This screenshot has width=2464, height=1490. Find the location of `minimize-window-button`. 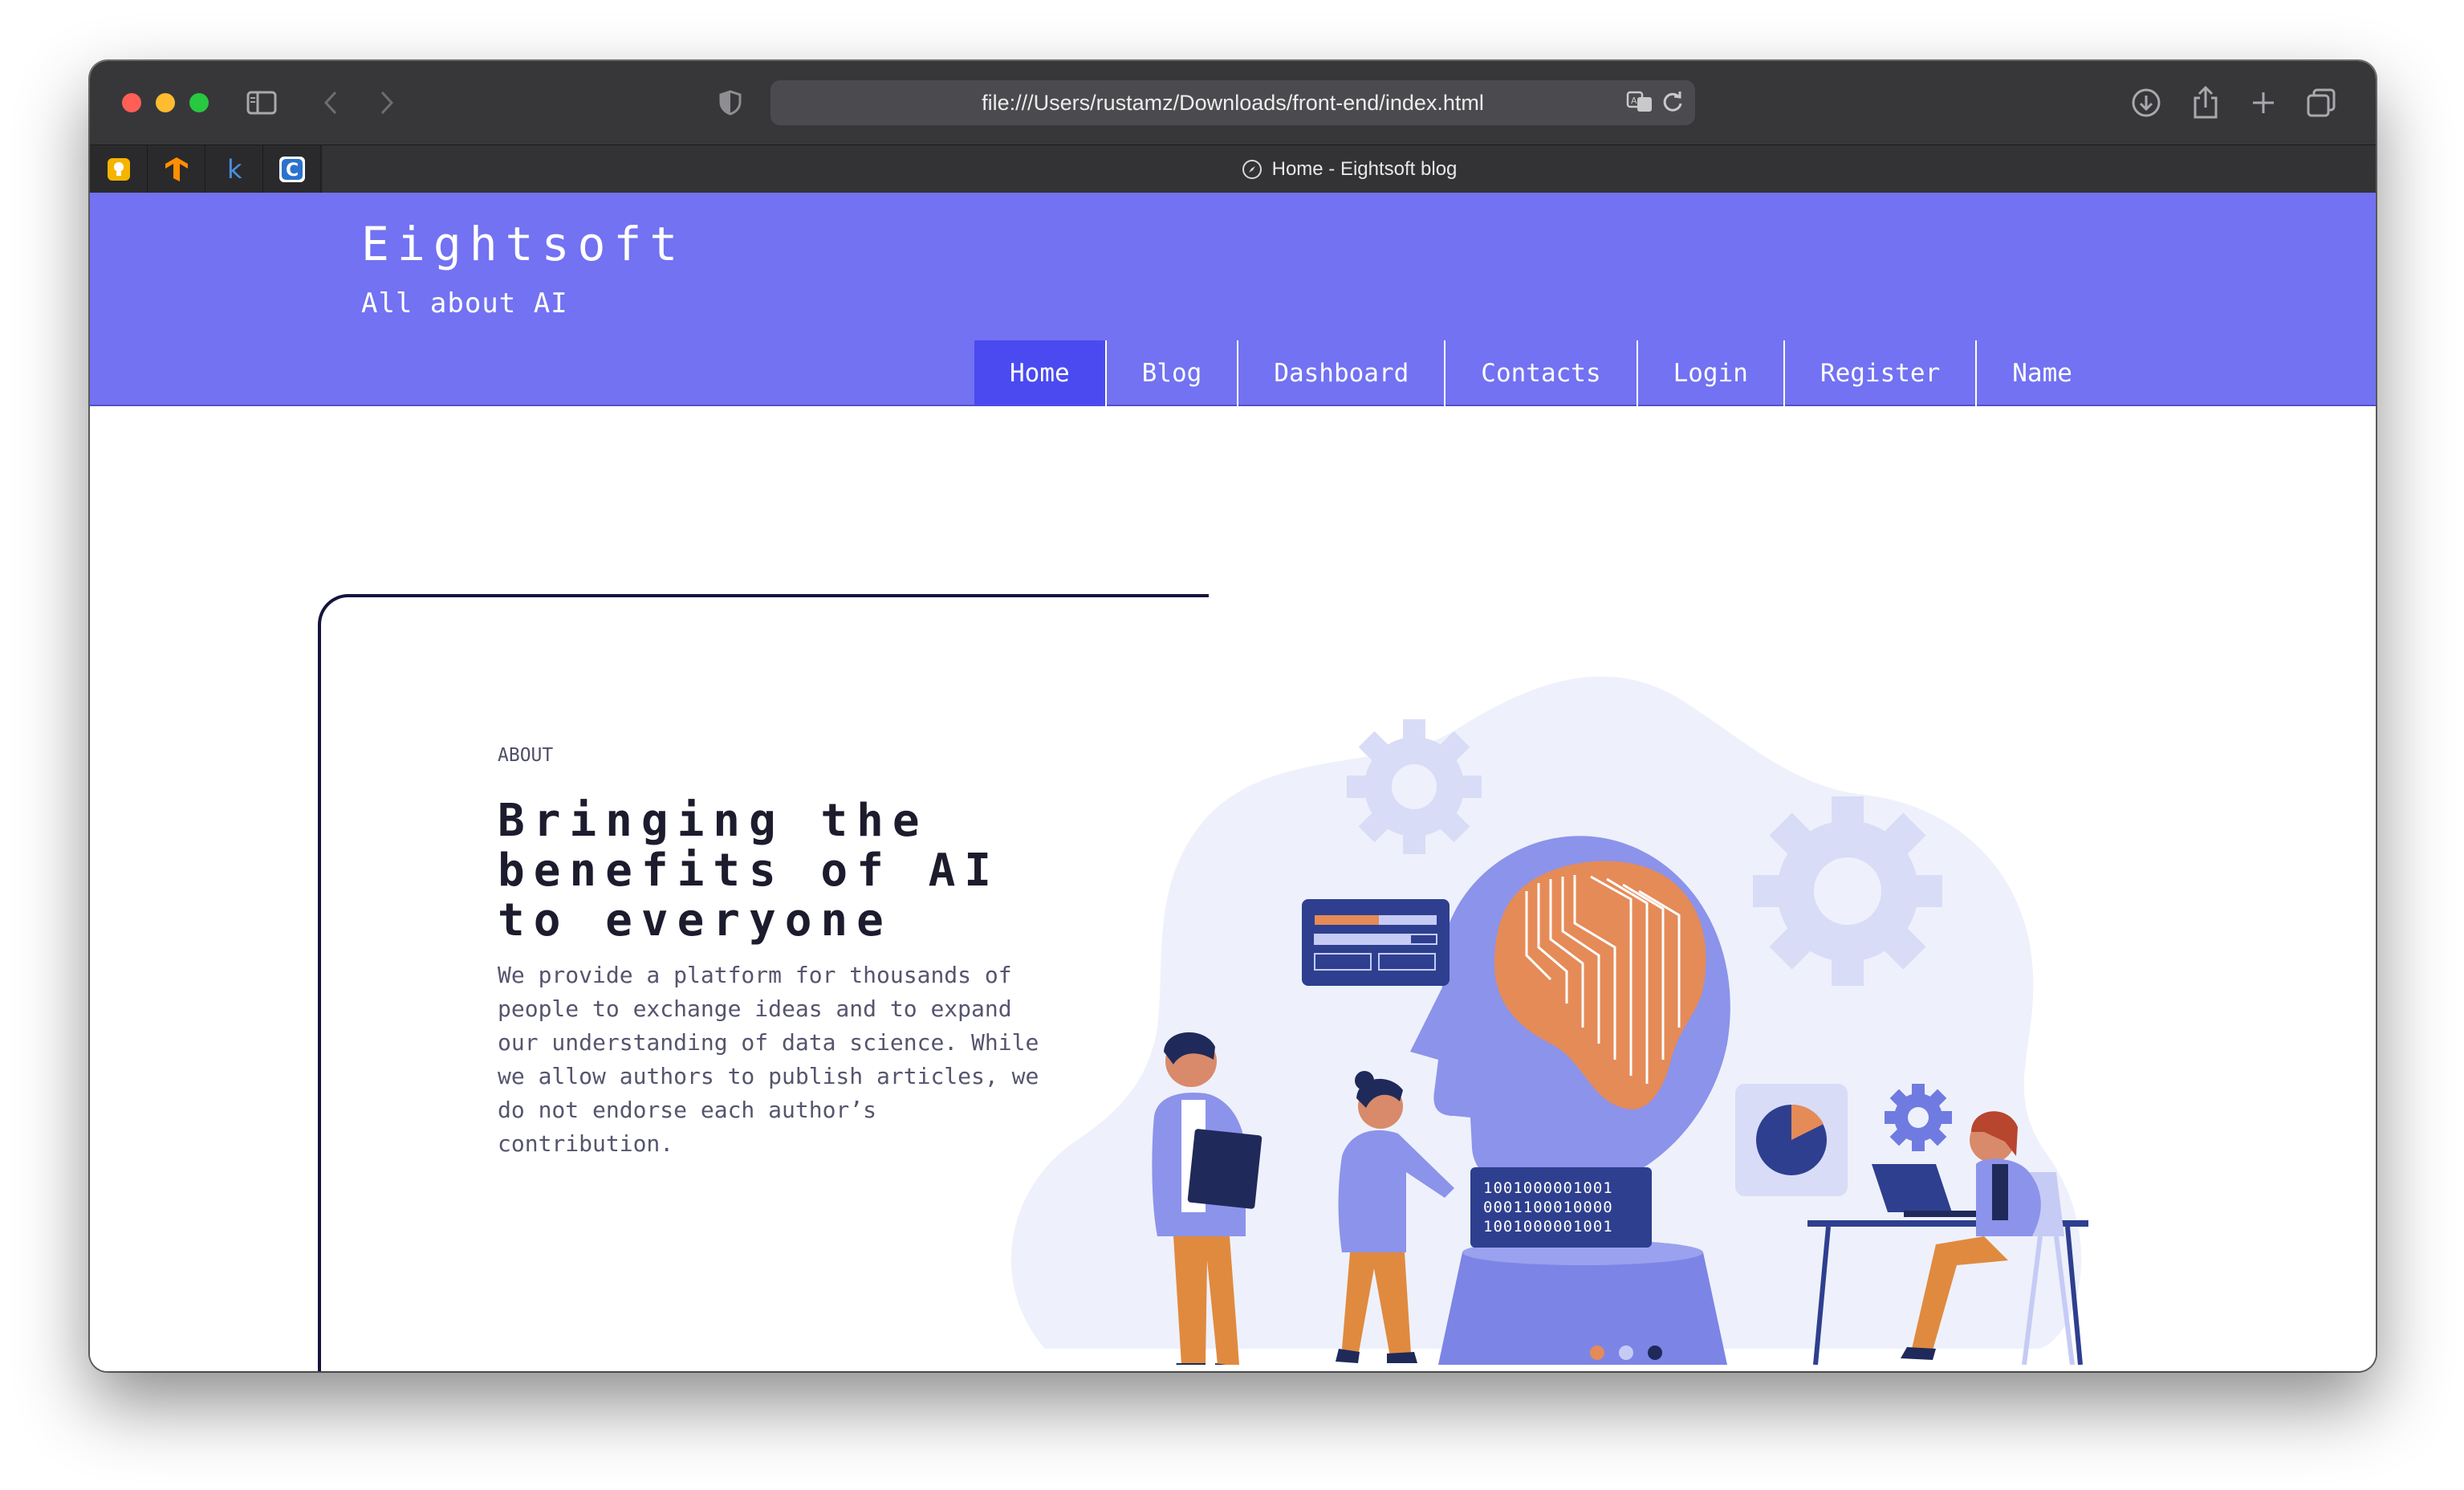

minimize-window-button is located at coordinates (165, 103).